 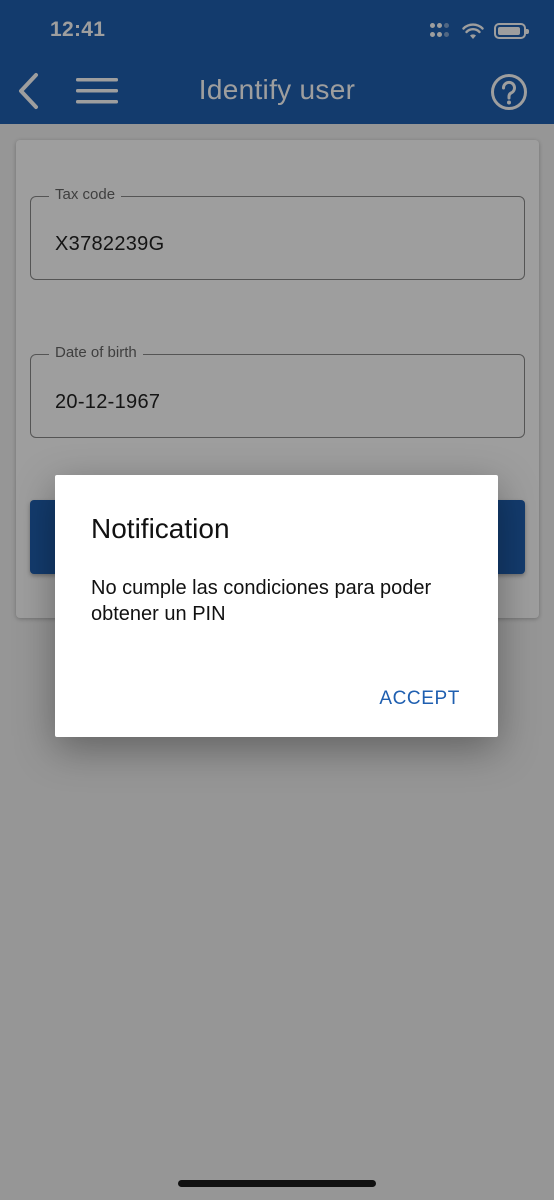 I want to click on dialog-title: Notification, so click(x=160, y=528).